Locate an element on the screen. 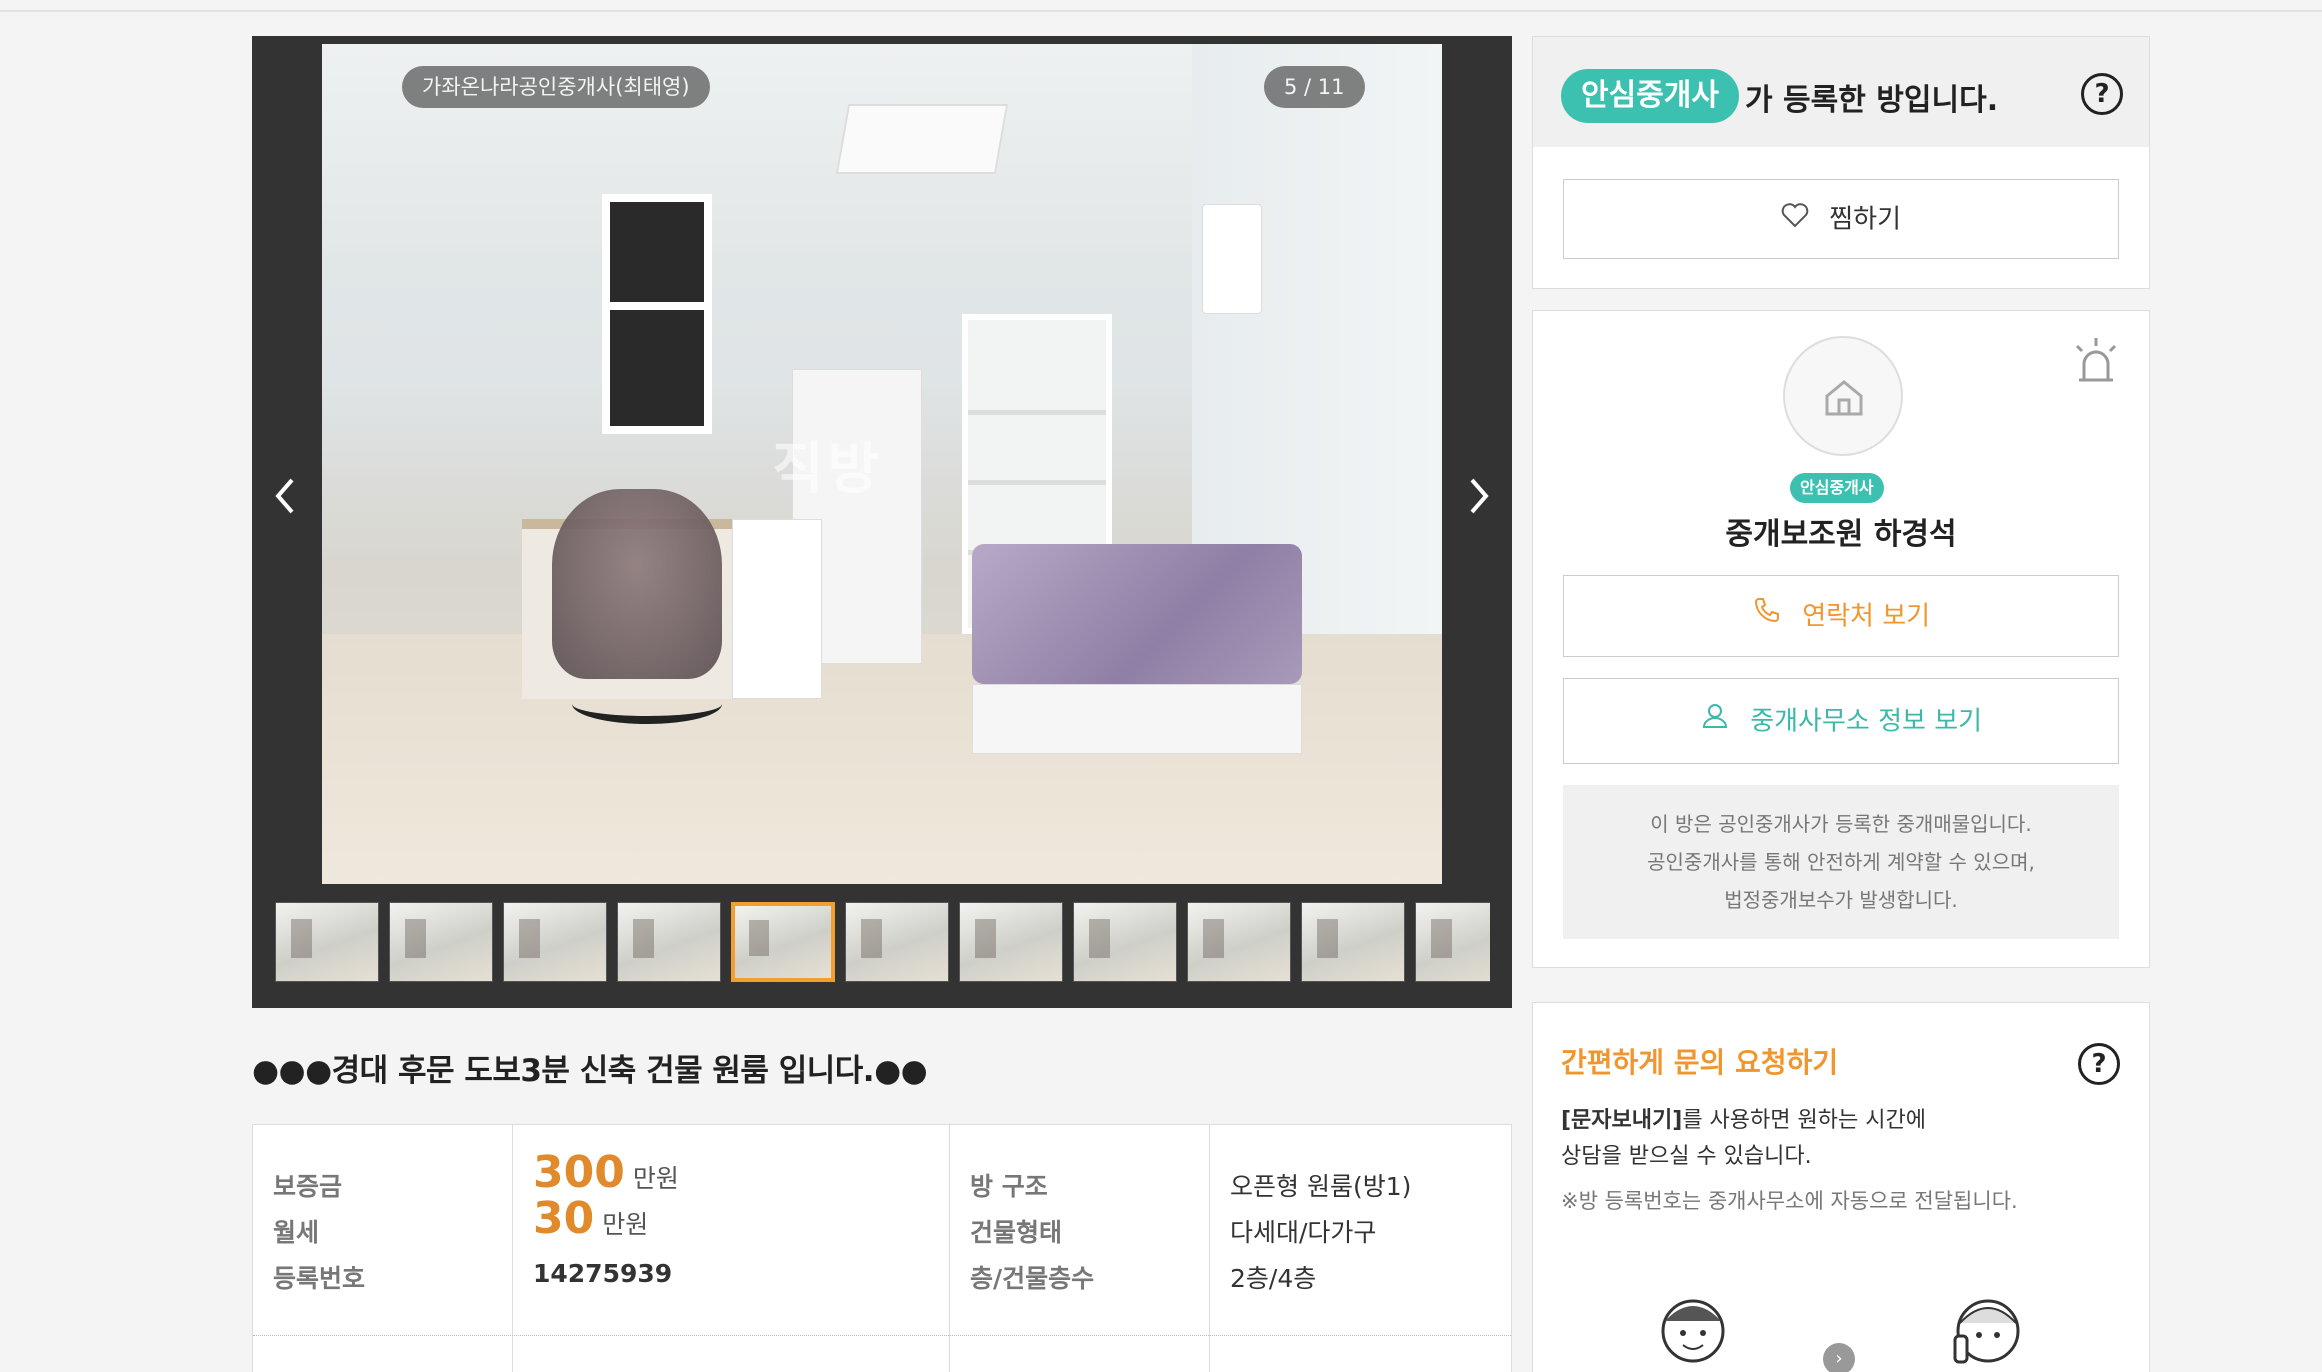 This screenshot has height=1372, width=2322. sms-highlight: [문자보내기] is located at coordinates (1622, 1120).